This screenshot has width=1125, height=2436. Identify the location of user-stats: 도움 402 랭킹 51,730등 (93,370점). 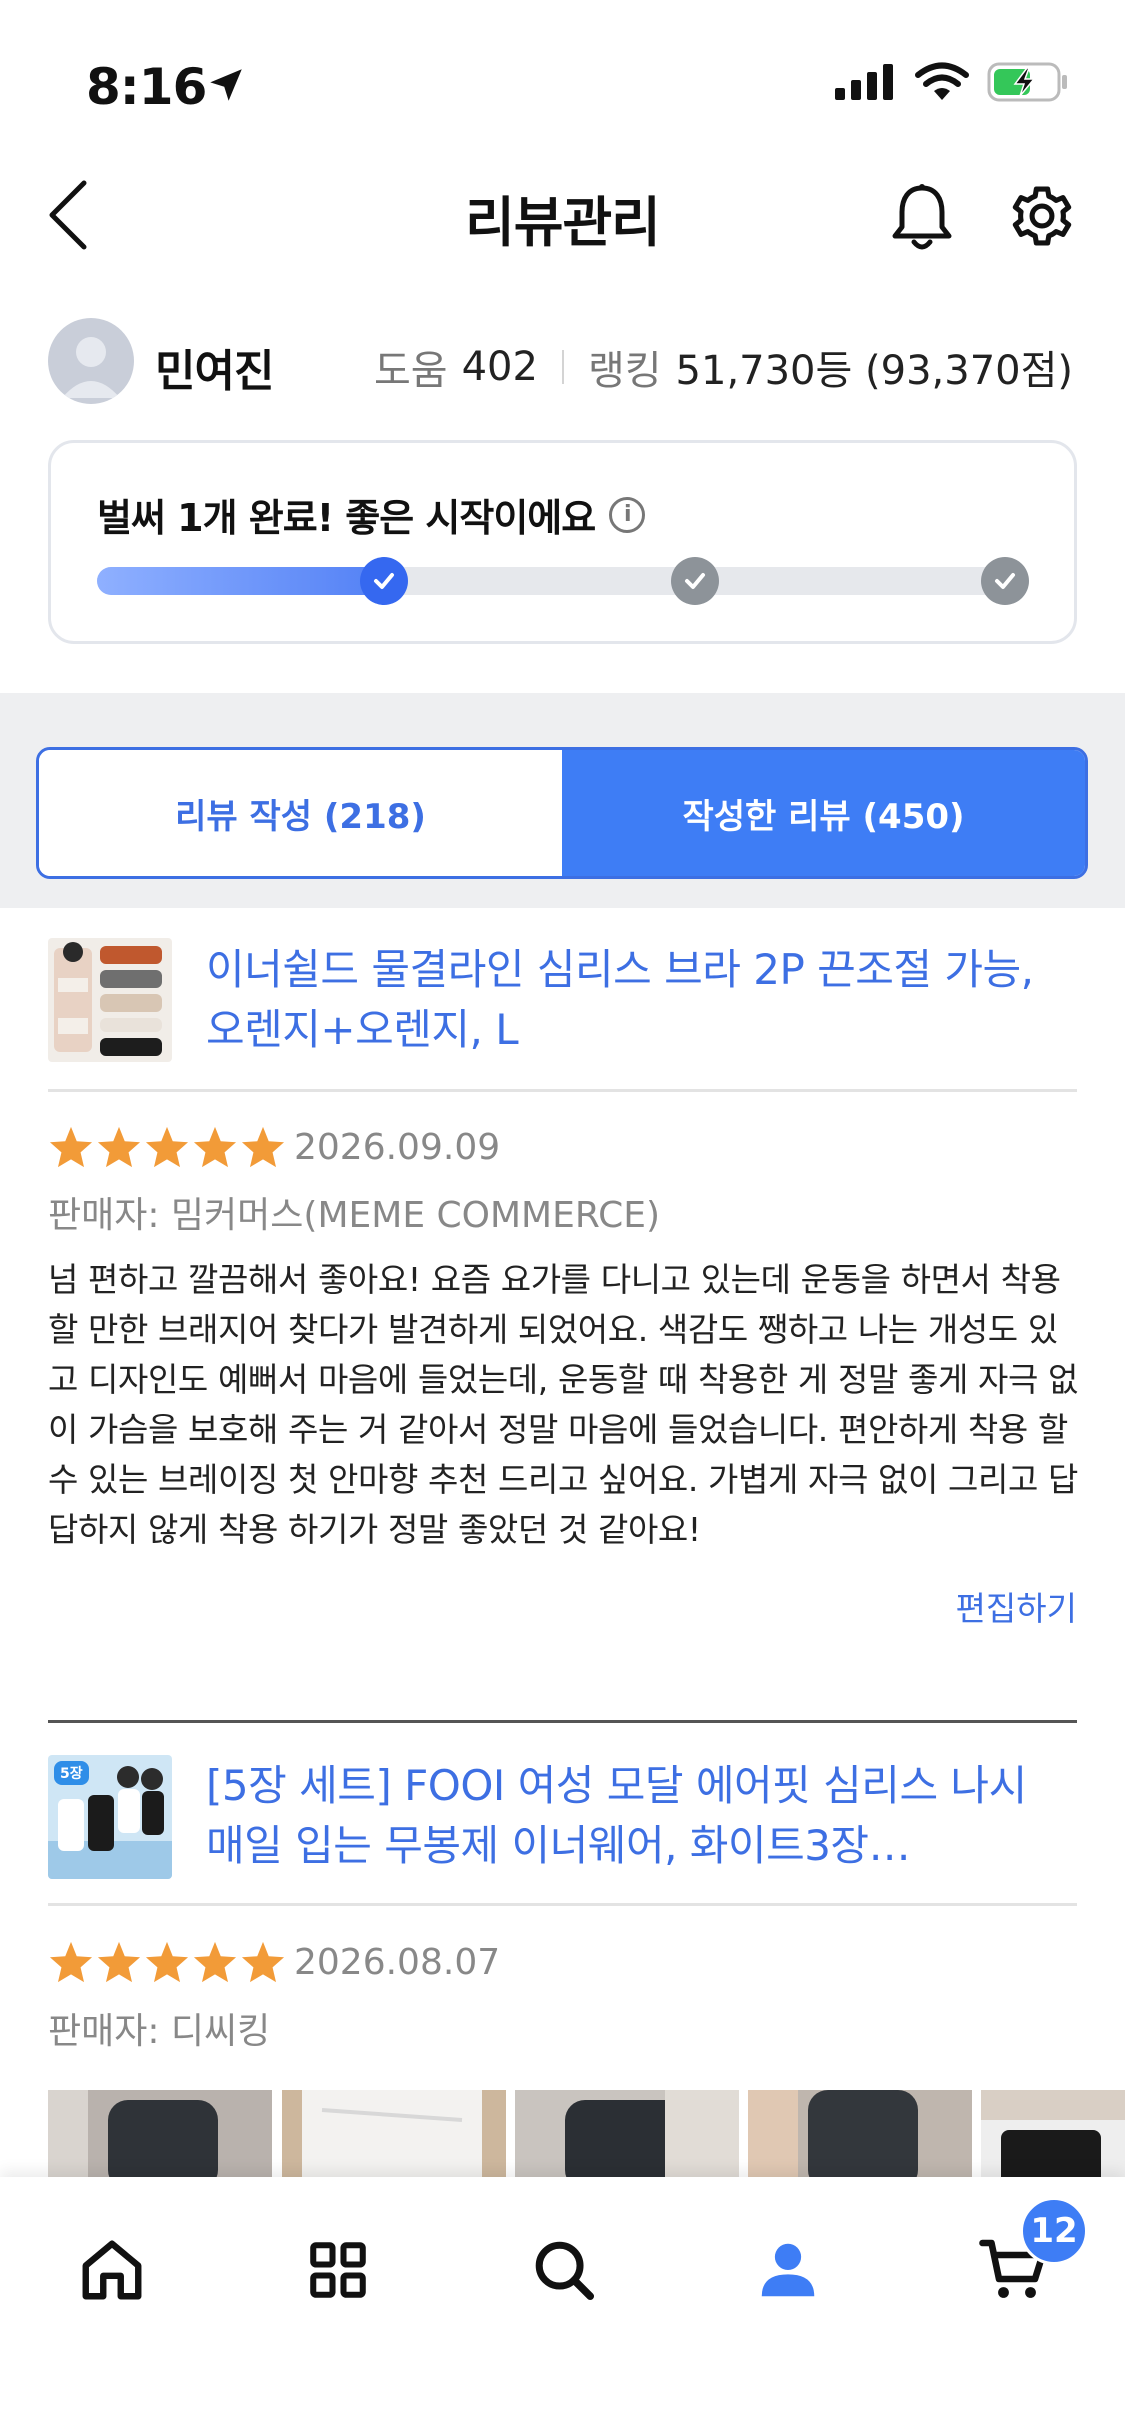
(723, 367).